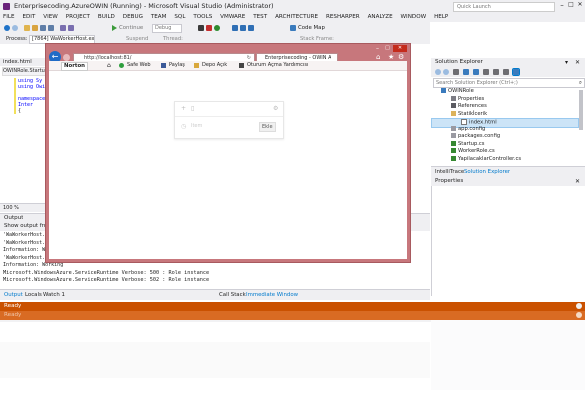 Image resolution: width=585 pixels, height=414 pixels. Describe the element at coordinates (562, 5) in the screenshot. I see `minimize-button: –` at that location.